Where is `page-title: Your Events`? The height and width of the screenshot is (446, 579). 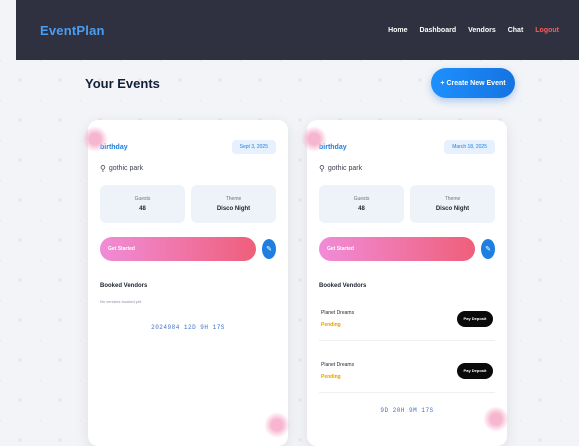
page-title: Your Events is located at coordinates (122, 83).